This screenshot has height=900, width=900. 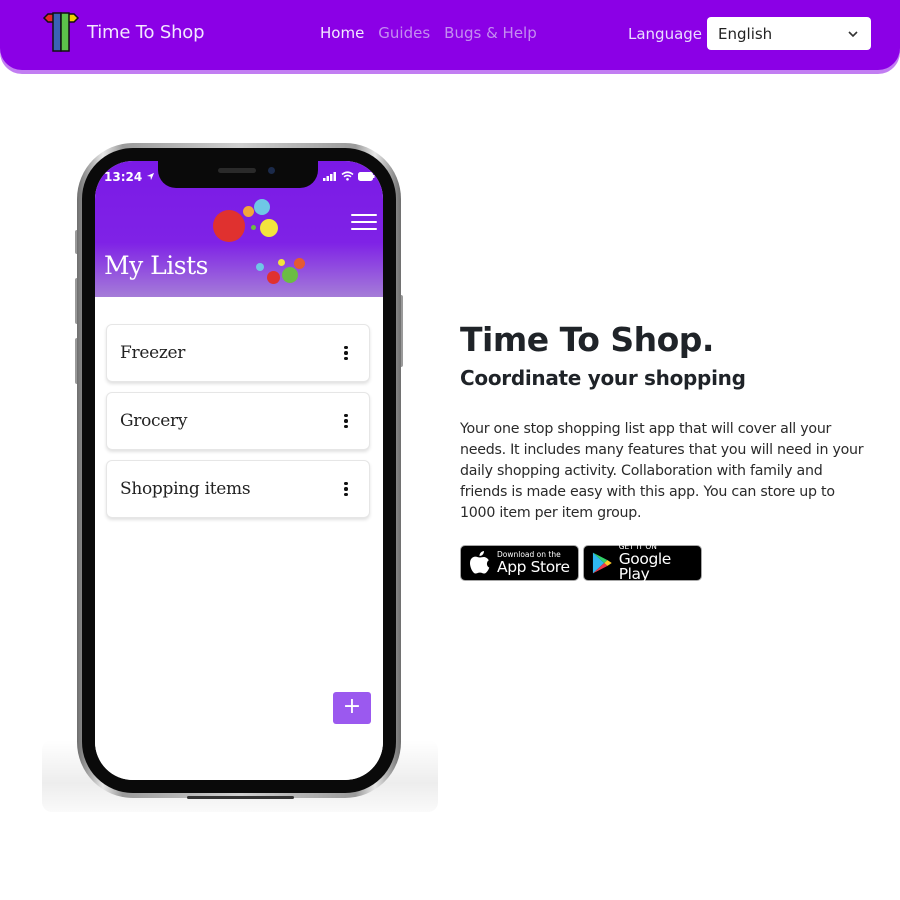 I want to click on brand-name: Time To Shop, so click(x=146, y=32).